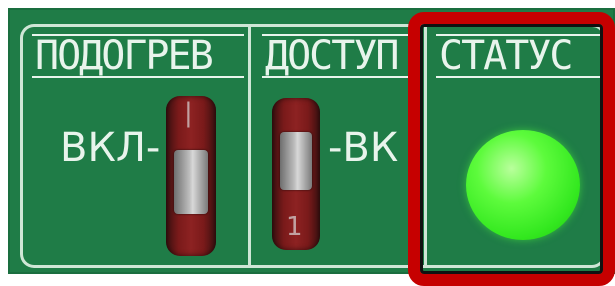  Describe the element at coordinates (138, 56) in the screenshot. I see `heating-title: ПОДОГРЕВ` at that location.